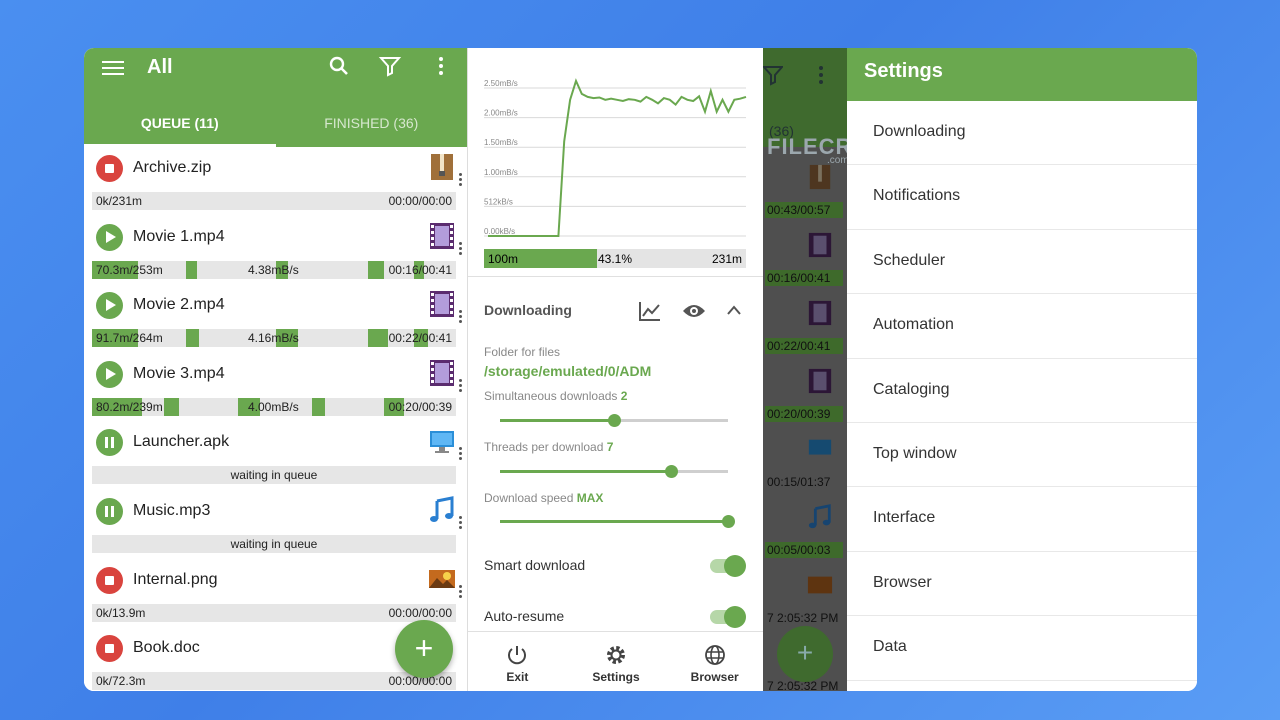 Image resolution: width=1280 pixels, height=720 pixels. What do you see at coordinates (179, 305) in the screenshot?
I see `file-name: Movie 2.mp4` at bounding box center [179, 305].